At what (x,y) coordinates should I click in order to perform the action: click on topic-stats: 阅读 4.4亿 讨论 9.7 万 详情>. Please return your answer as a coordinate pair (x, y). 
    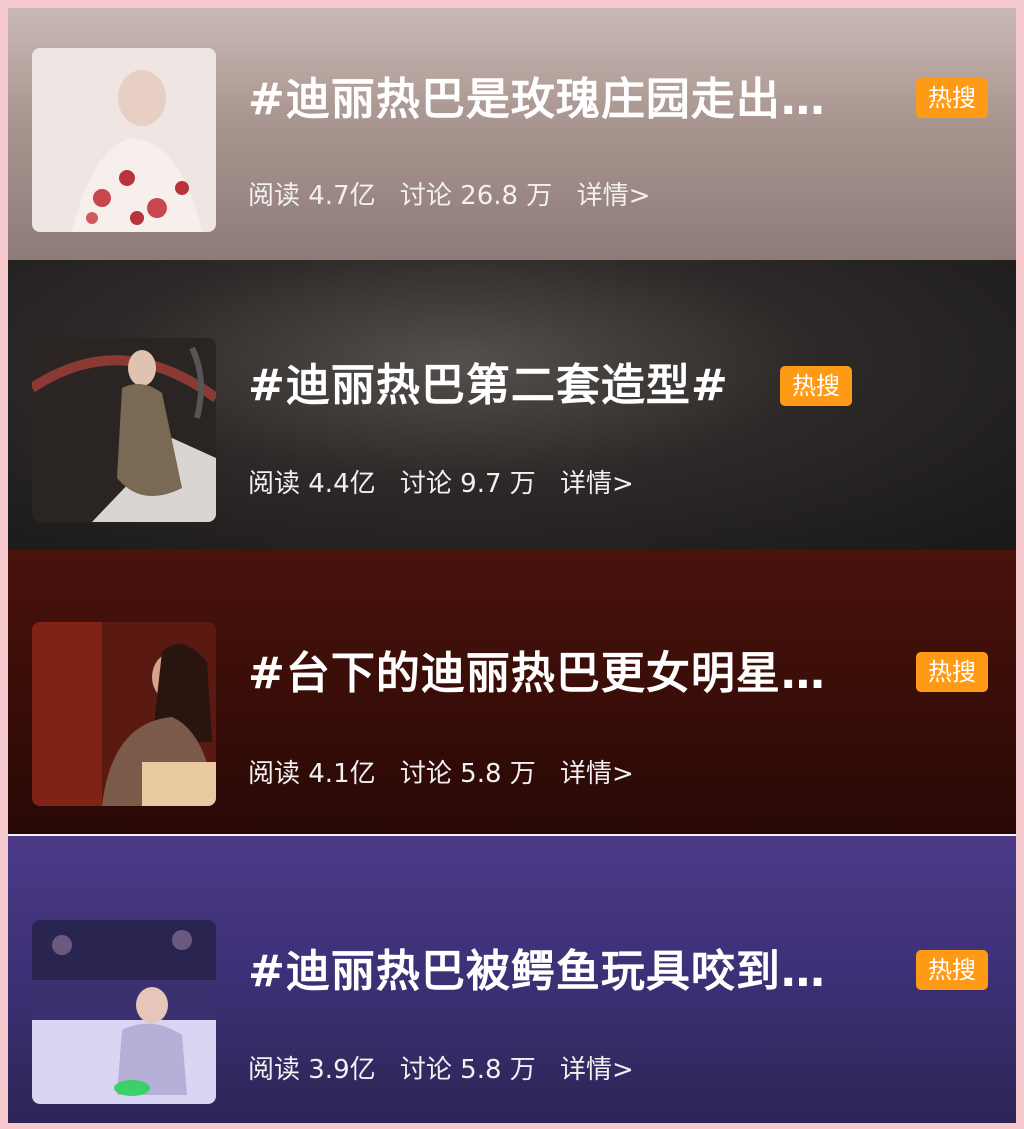
    Looking at the image, I should click on (449, 484).